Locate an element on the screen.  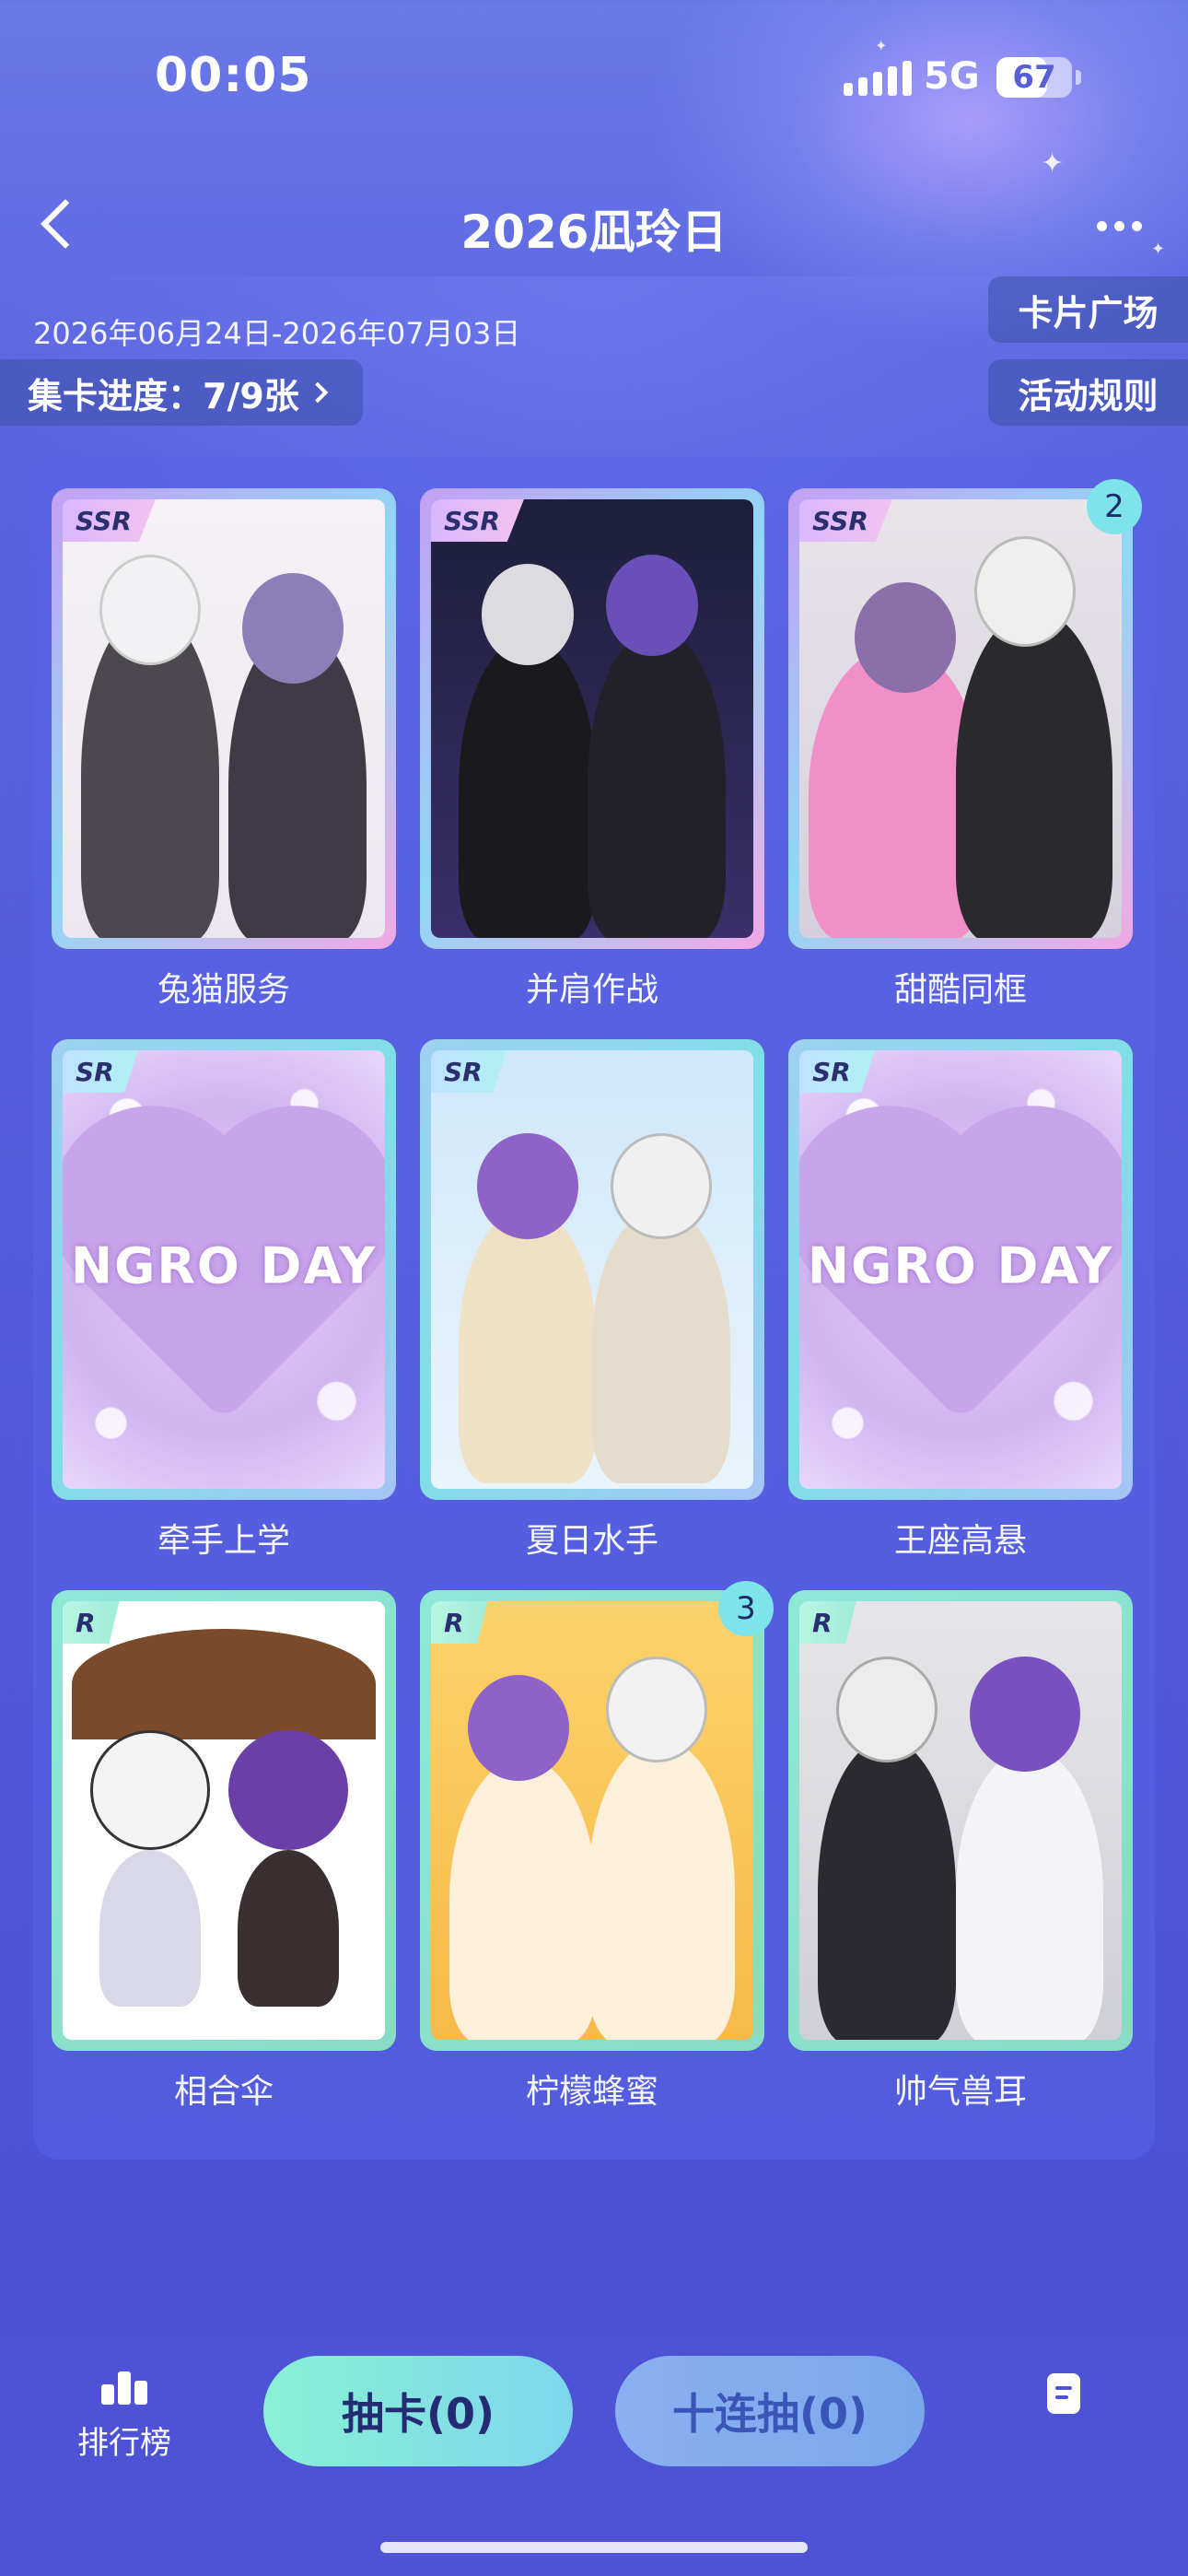
more-dots-icon is located at coordinates (1101, 225).